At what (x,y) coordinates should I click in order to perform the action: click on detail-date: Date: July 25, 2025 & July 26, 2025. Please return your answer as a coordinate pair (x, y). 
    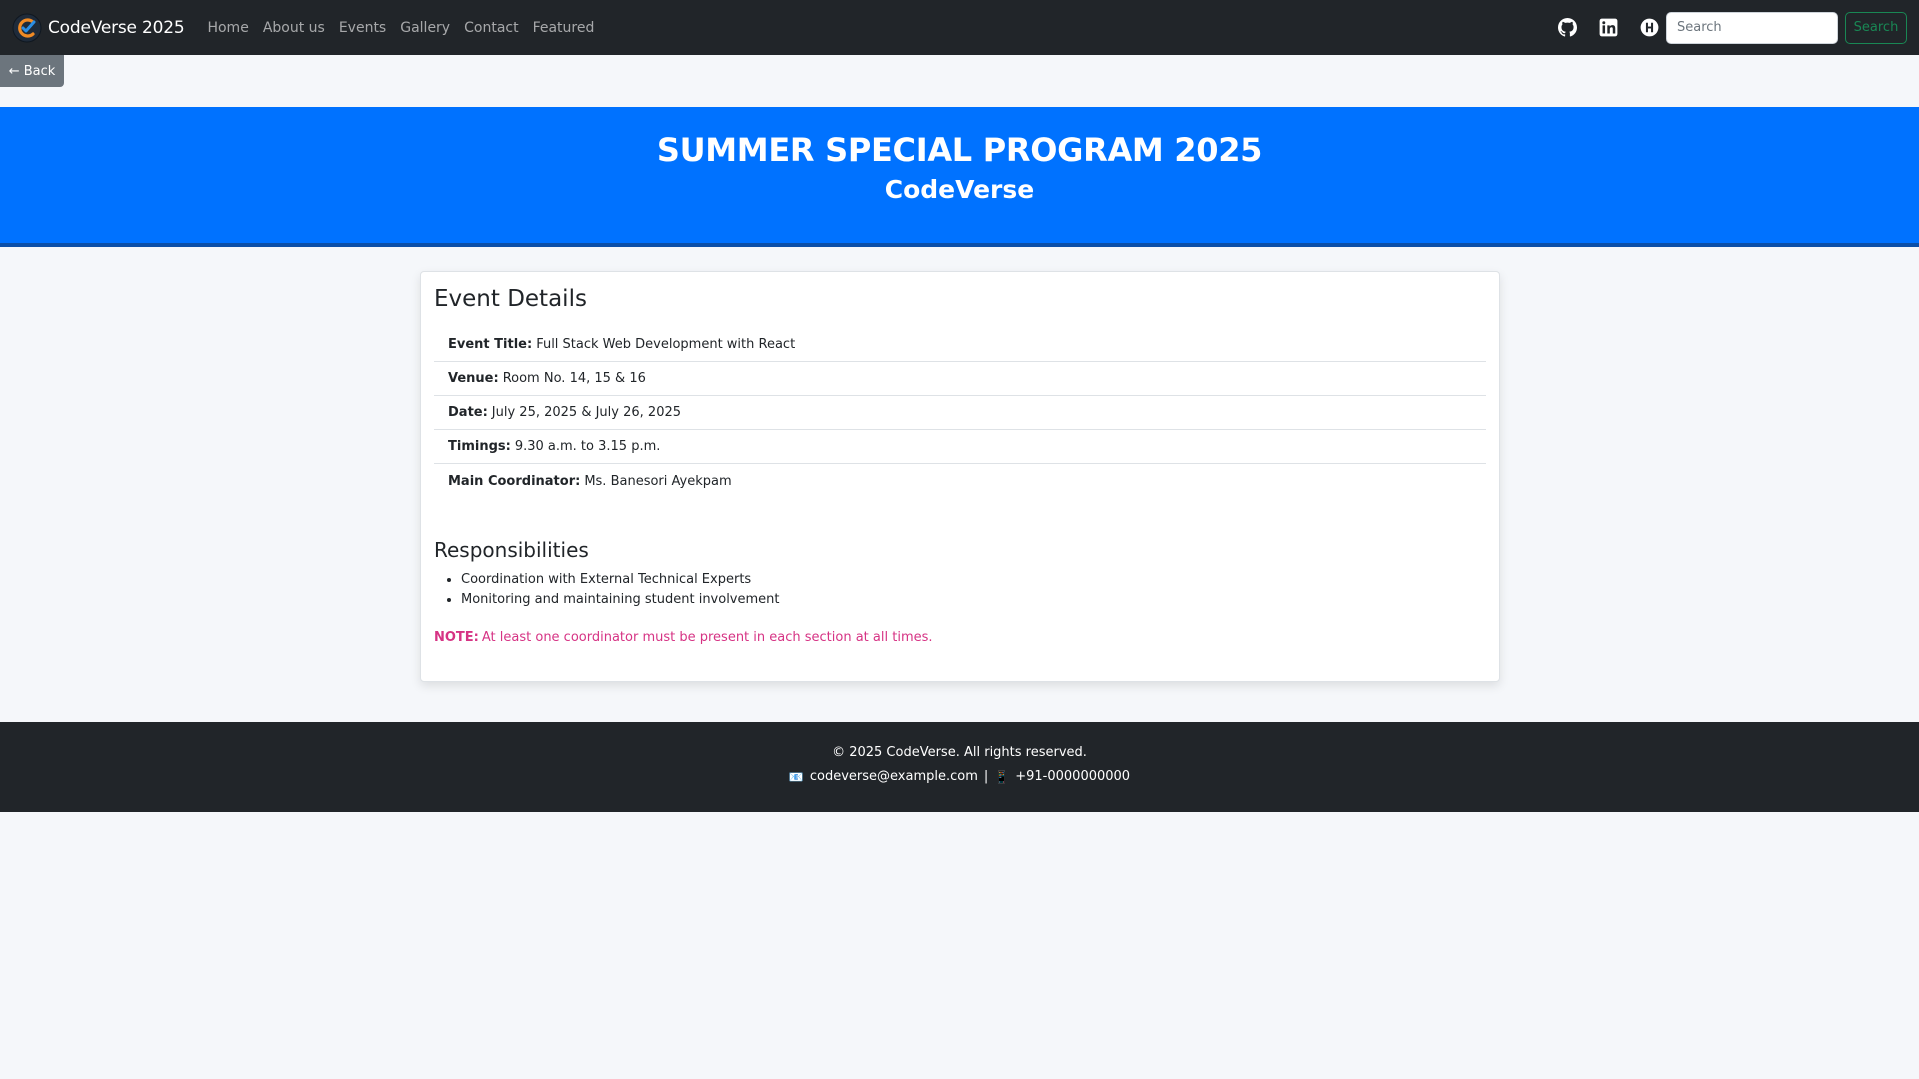
    Looking at the image, I should click on (960, 413).